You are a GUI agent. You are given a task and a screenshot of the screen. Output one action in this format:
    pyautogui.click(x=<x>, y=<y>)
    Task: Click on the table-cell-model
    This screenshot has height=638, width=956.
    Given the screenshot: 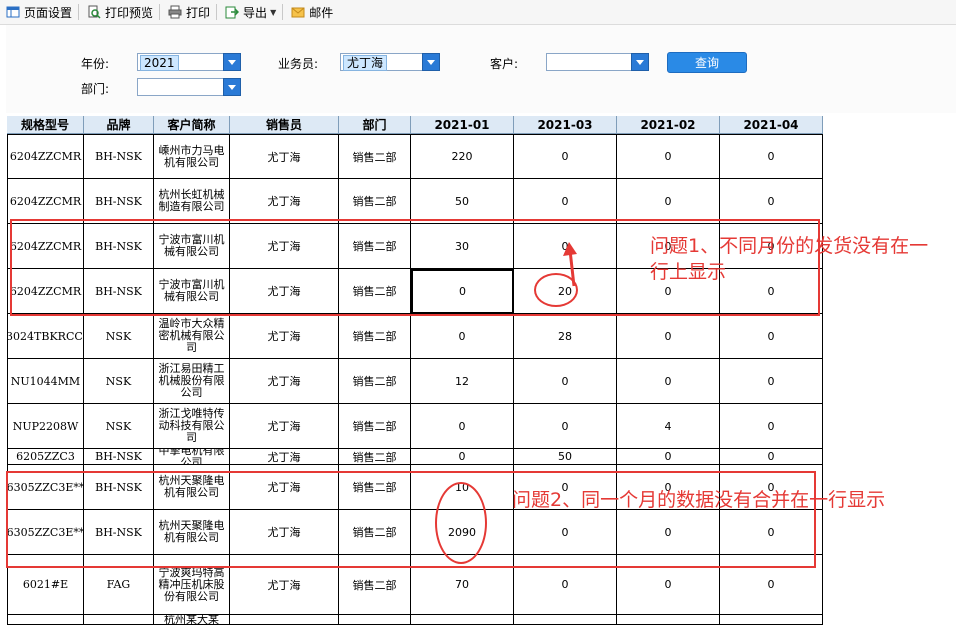 What is the action you would take?
    pyautogui.click(x=45, y=620)
    